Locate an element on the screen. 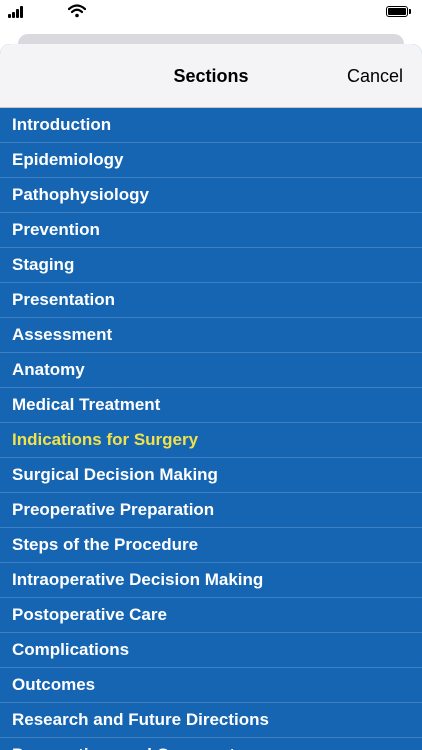  section-item: Anatomy is located at coordinates (211, 370).